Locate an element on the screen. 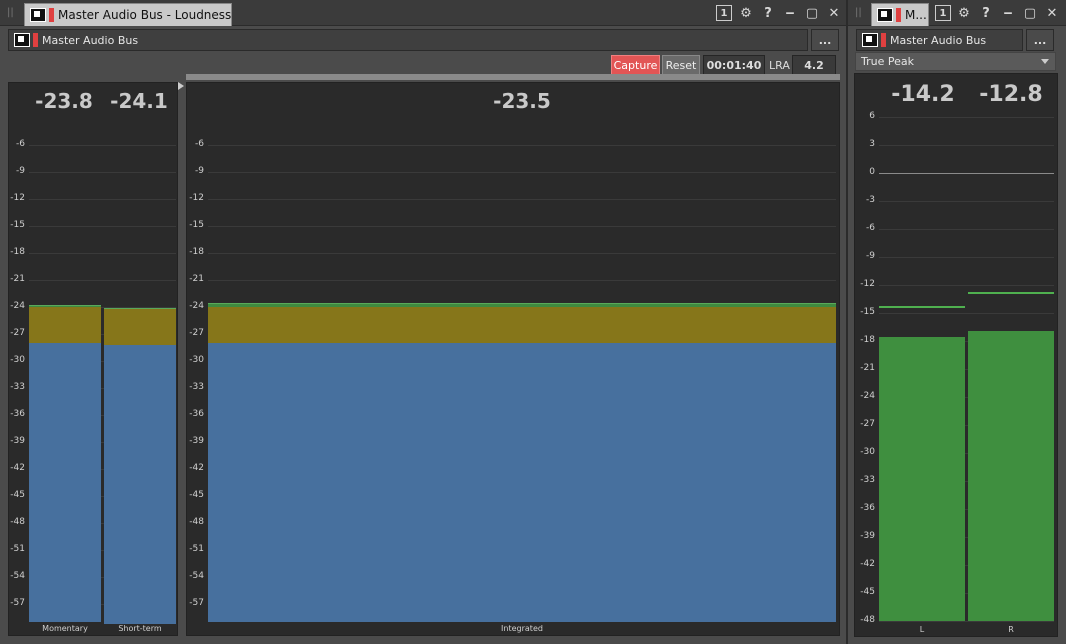 This screenshot has height=644, width=1066. tick-label: -45 is located at coordinates (196, 495).